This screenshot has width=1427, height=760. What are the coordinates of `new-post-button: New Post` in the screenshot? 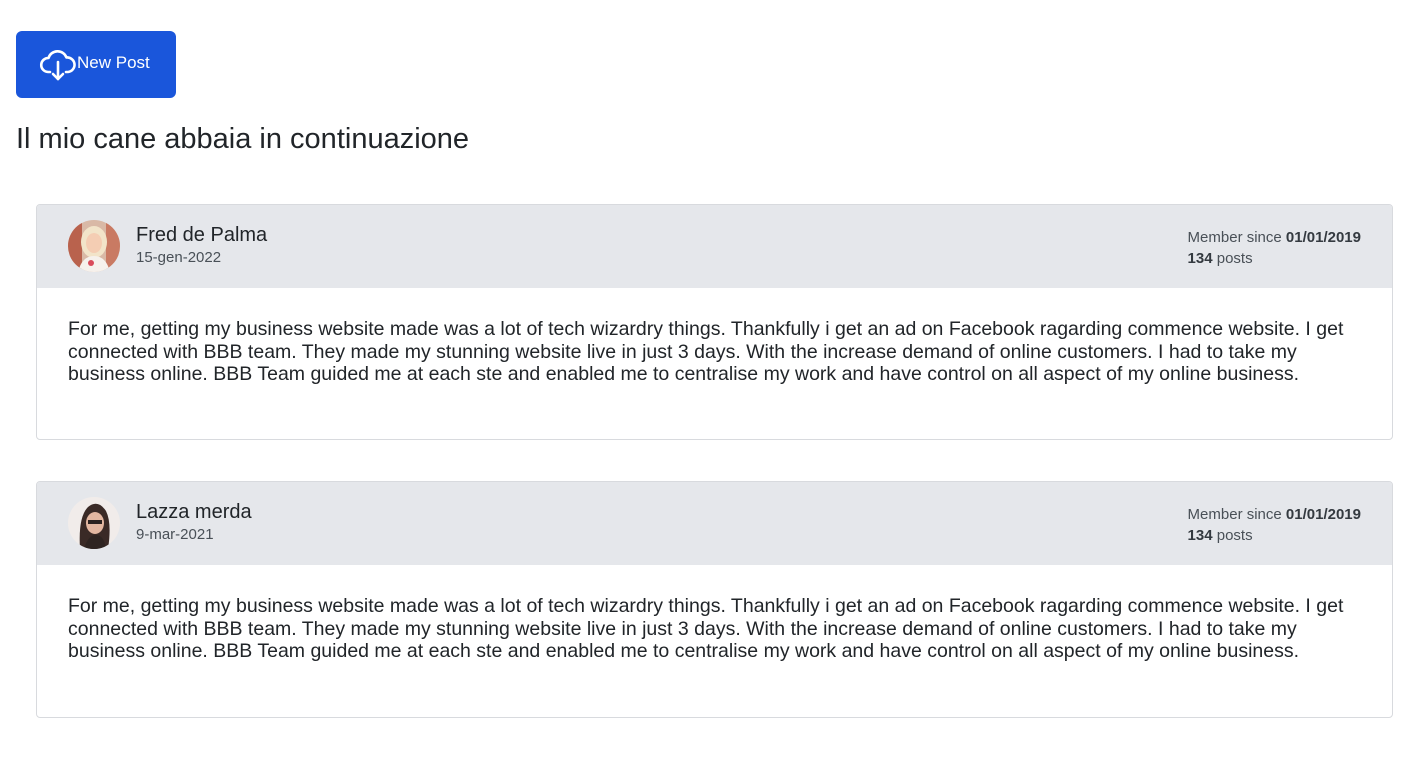 It's located at (96, 64).